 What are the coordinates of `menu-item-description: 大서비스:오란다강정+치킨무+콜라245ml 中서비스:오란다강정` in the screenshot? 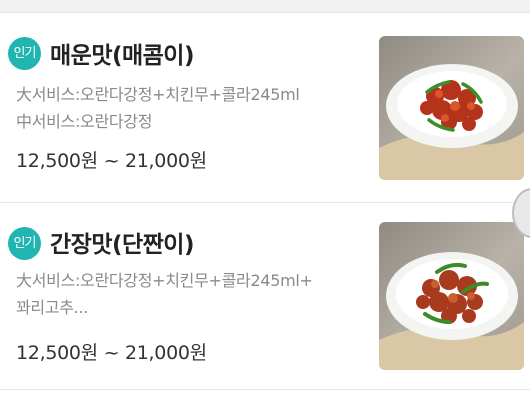 It's located at (188, 108).